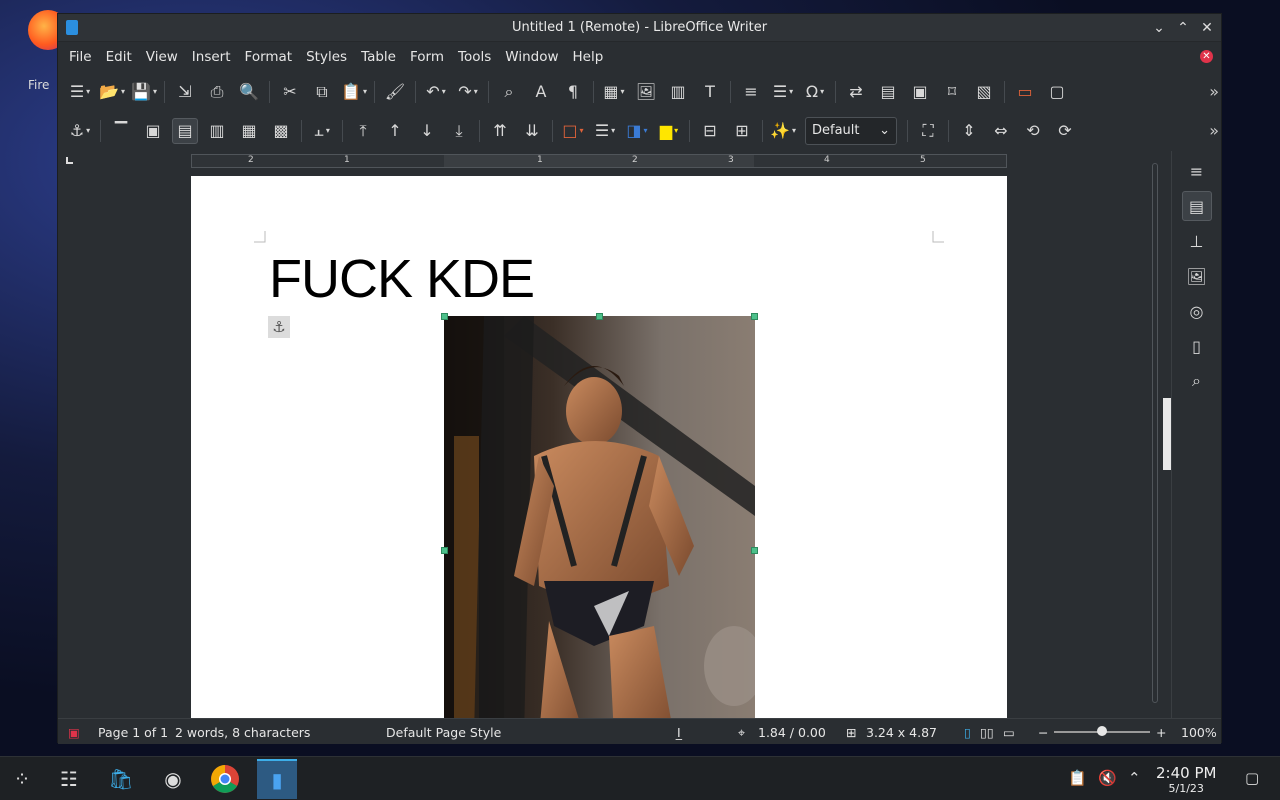 The image size is (1280, 800). I want to click on menu-edit: Edit, so click(119, 57).